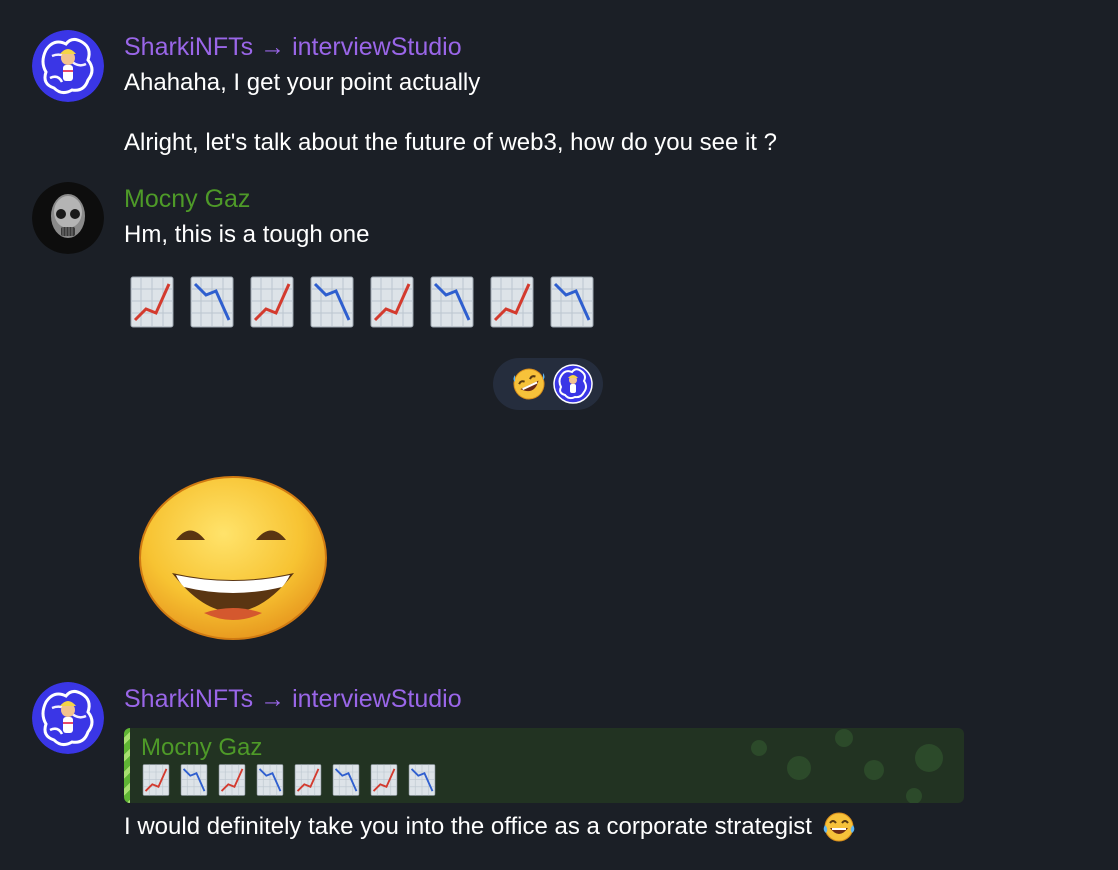  Describe the element at coordinates (529, 384) in the screenshot. I see `rolling-on-the-floor-laughing-icon` at that location.